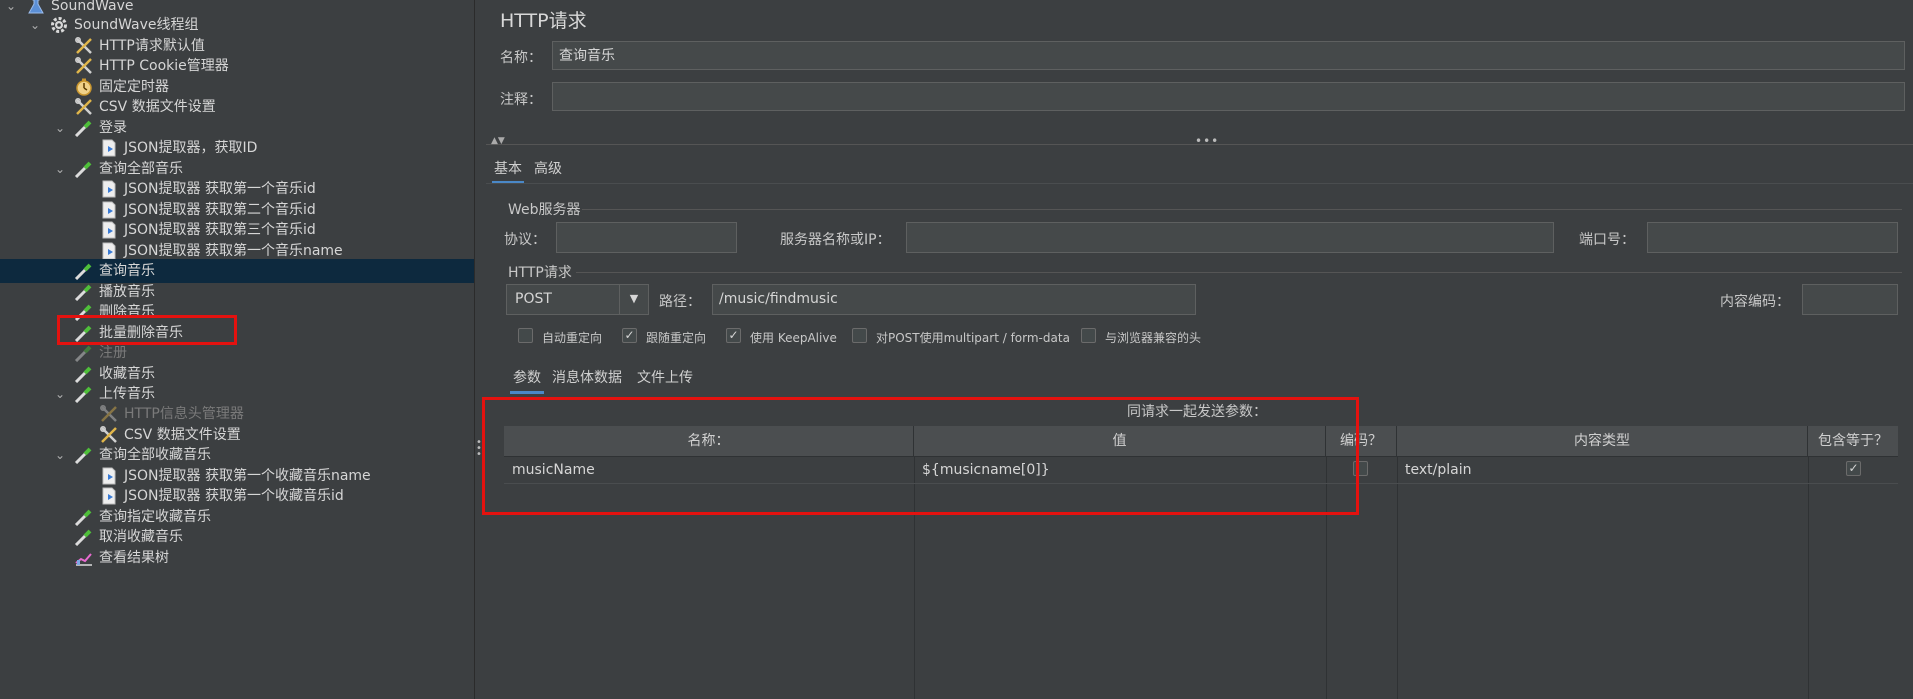  What do you see at coordinates (544, 210) in the screenshot?
I see `web-server-section-label: Web服务器` at bounding box center [544, 210].